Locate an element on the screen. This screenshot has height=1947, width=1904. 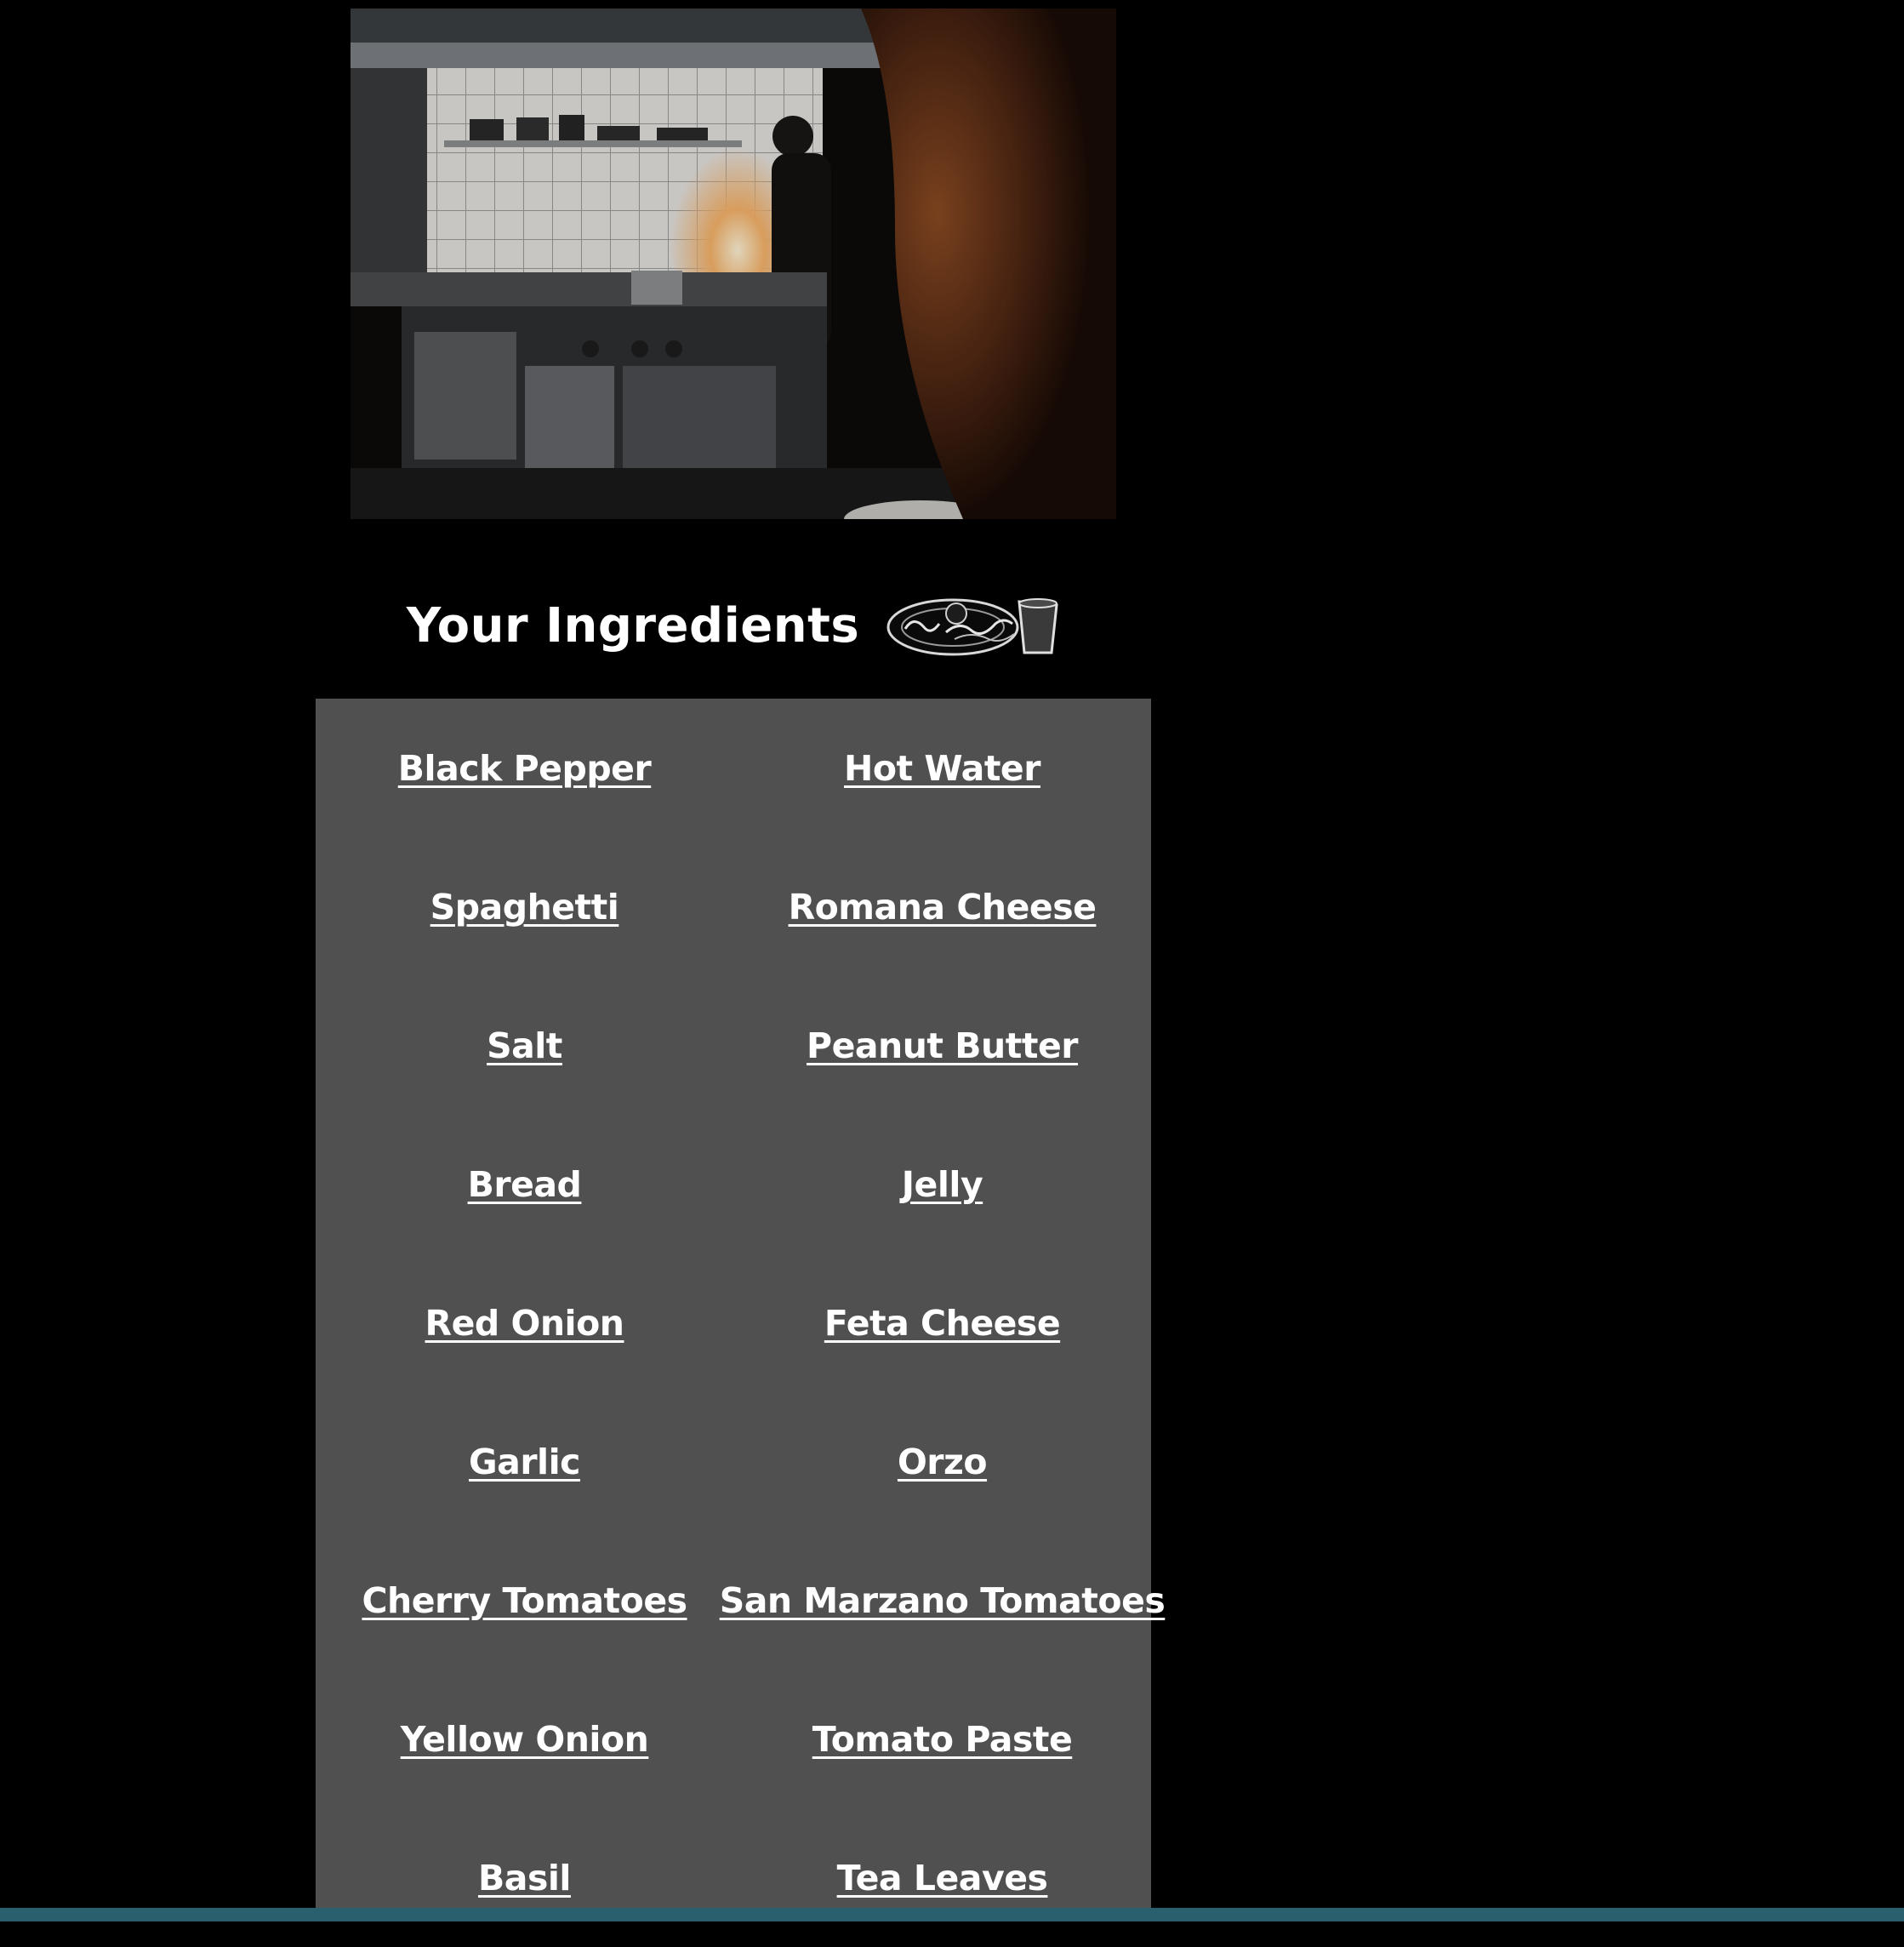
ingredient-cell: Tomato Paste is located at coordinates (942, 1739).